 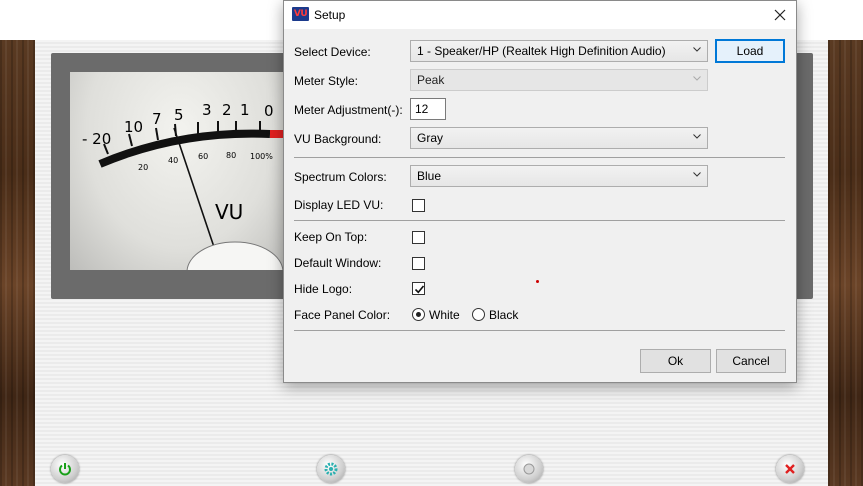 What do you see at coordinates (504, 315) in the screenshot?
I see `face-panel-black-label: Black` at bounding box center [504, 315].